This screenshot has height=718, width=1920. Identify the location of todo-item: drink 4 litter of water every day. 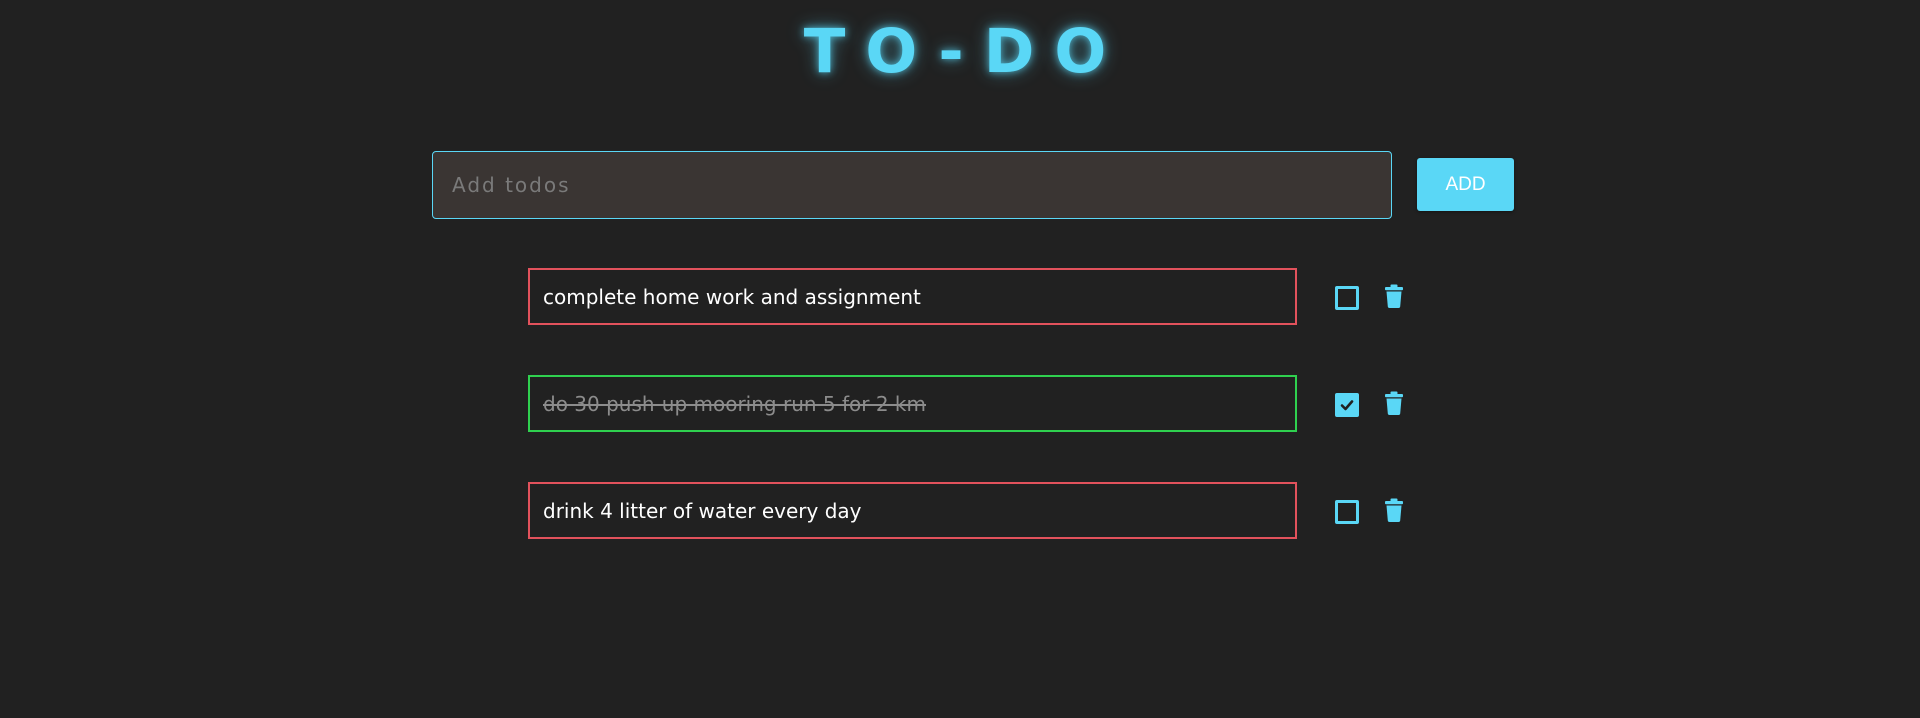
(978, 510).